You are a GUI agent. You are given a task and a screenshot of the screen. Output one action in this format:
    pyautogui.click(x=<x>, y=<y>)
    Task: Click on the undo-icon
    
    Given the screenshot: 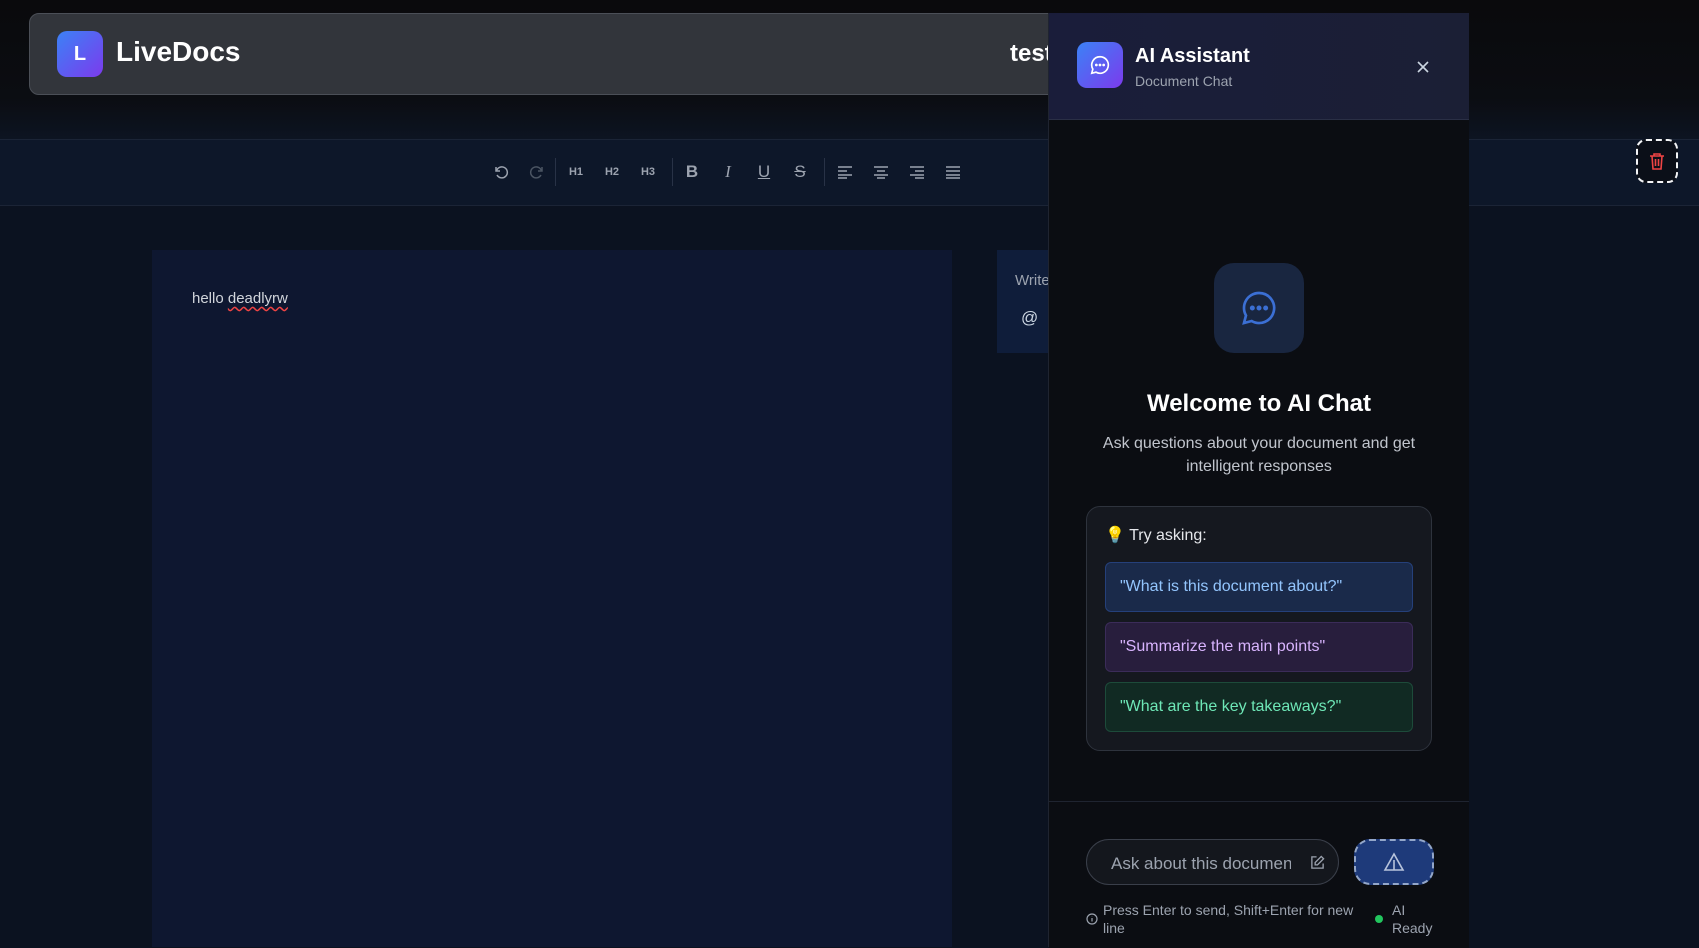 What is the action you would take?
    pyautogui.click(x=502, y=172)
    